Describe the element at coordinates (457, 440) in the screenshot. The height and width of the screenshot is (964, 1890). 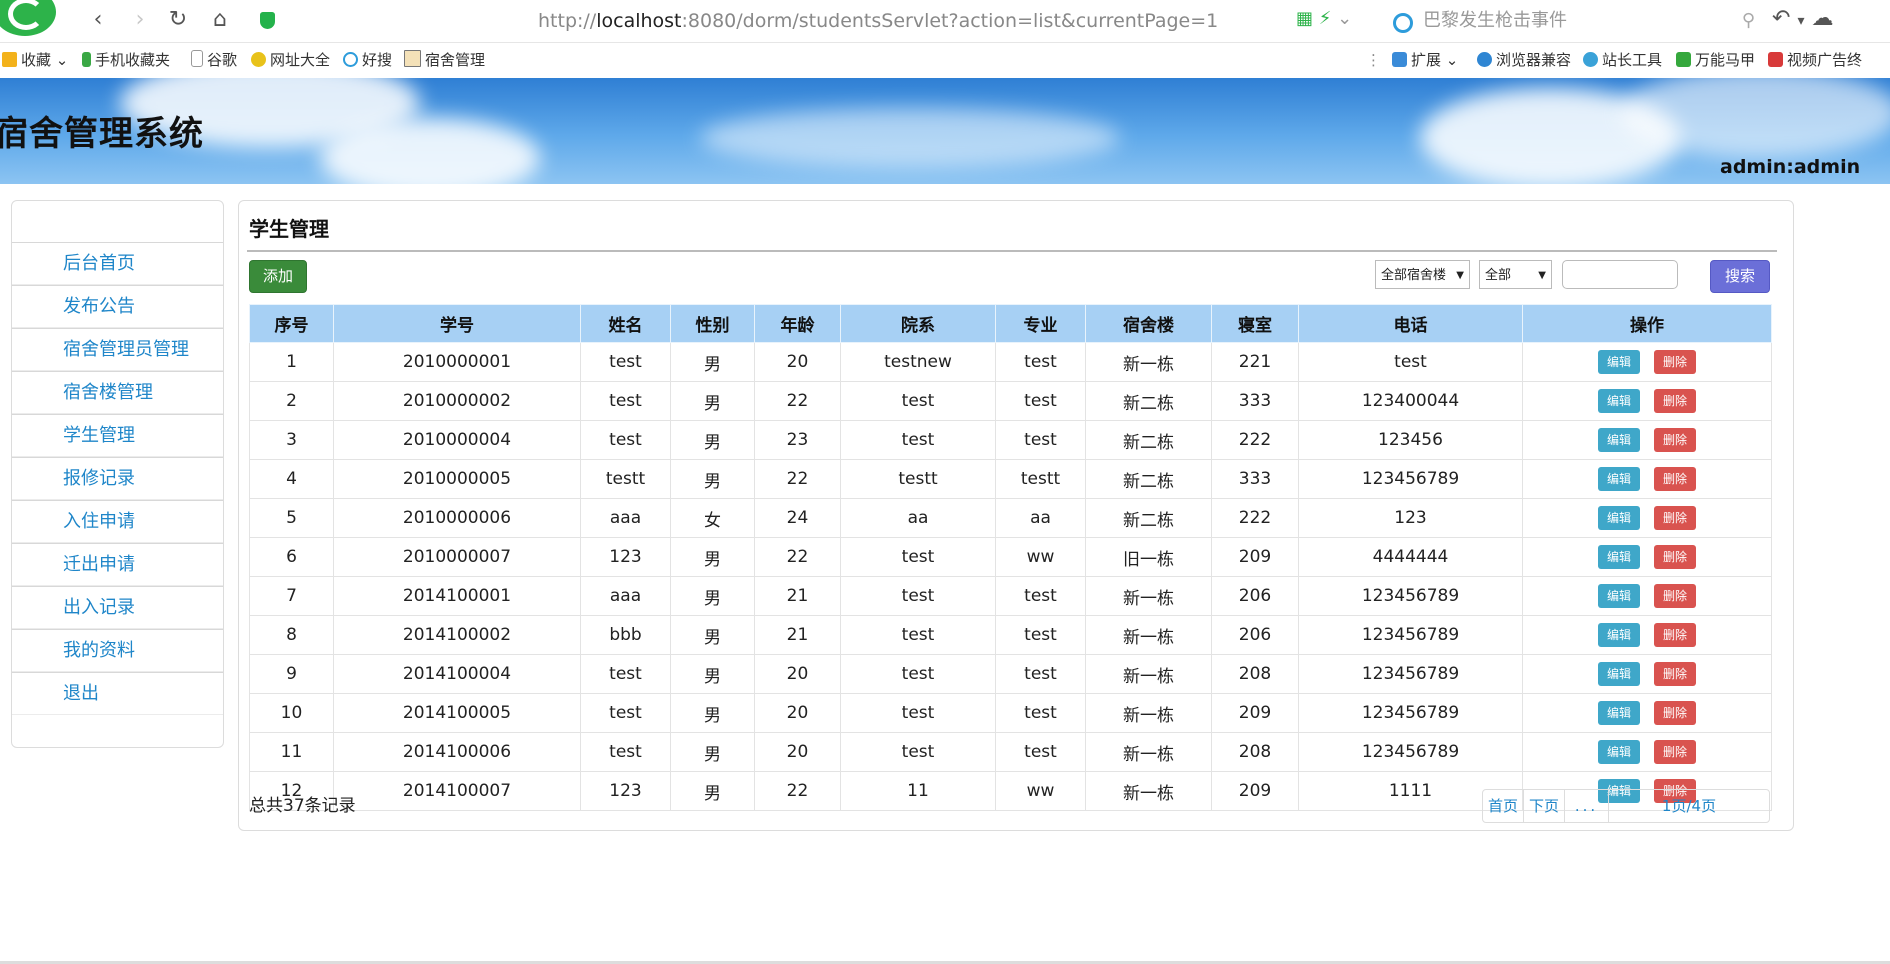
I see `table-cell: 2010000004` at that location.